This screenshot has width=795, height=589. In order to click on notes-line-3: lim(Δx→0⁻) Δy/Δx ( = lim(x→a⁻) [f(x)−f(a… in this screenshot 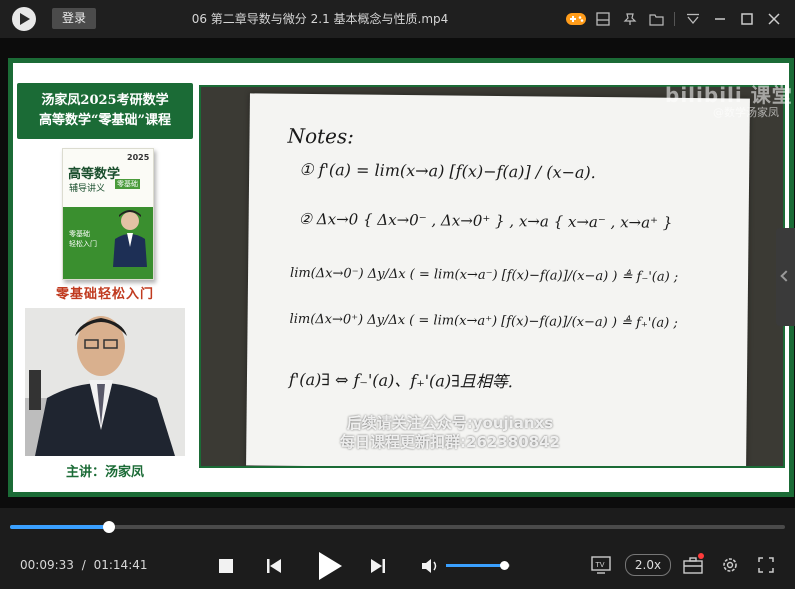, I will do `click(484, 275)`.